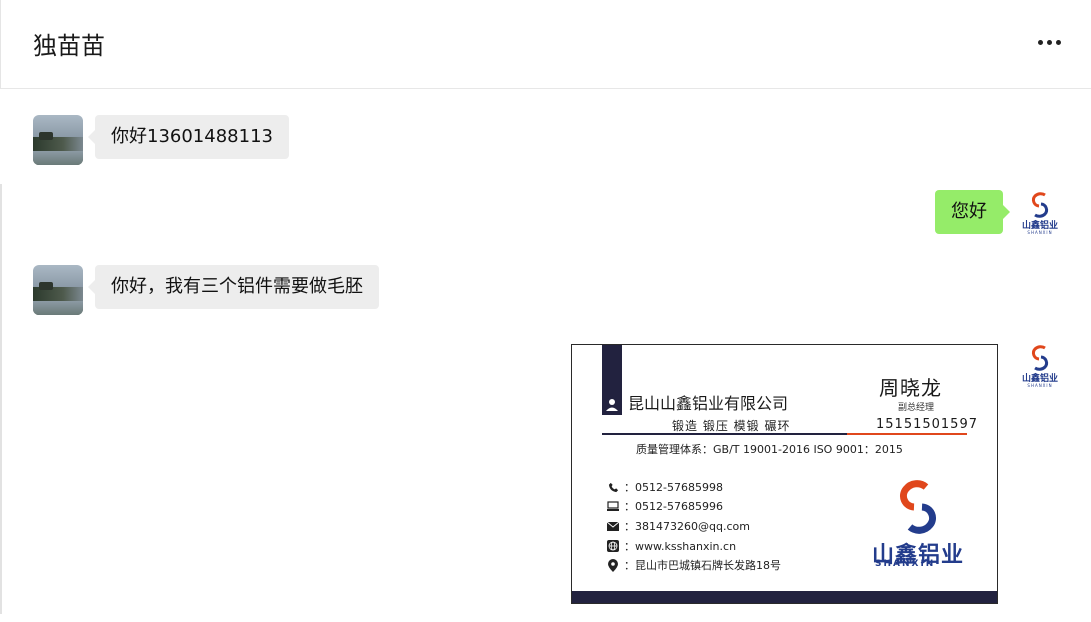 The image size is (1091, 622). What do you see at coordinates (907, 434) in the screenshot?
I see `card-rule-accent` at bounding box center [907, 434].